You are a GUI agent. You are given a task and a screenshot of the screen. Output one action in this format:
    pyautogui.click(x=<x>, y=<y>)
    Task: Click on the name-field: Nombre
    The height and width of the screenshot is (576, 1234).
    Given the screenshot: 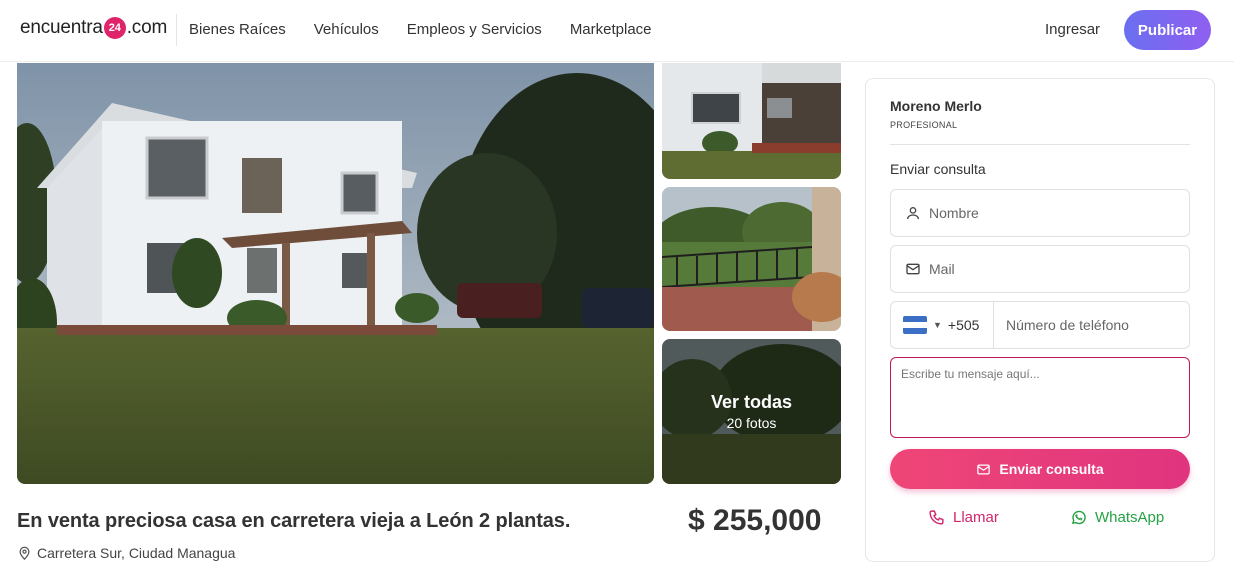 What is the action you would take?
    pyautogui.click(x=1040, y=213)
    